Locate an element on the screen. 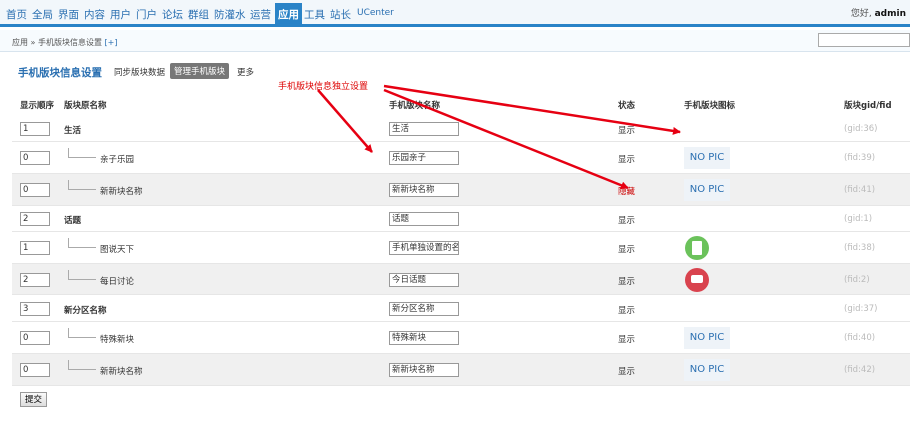 Image resolution: width=910 pixels, height=428 pixels. table-row: 0 新新块名称 新新块名称 显示 NO PIC (fid:42) is located at coordinates (461, 370).